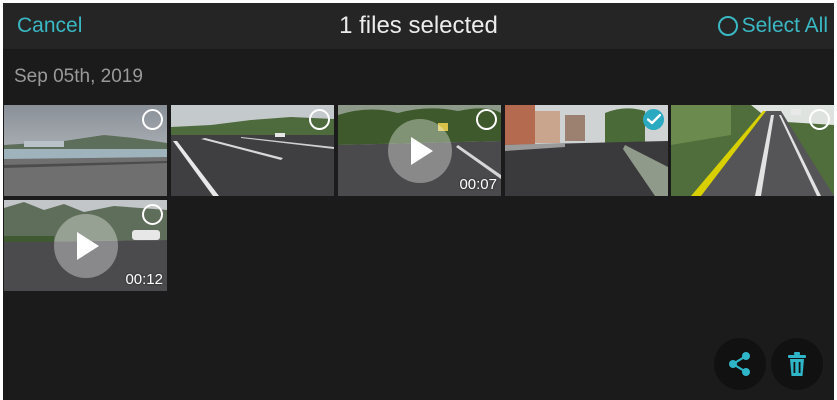 This screenshot has width=837, height=400. I want to click on checkmark-icon, so click(654, 119).